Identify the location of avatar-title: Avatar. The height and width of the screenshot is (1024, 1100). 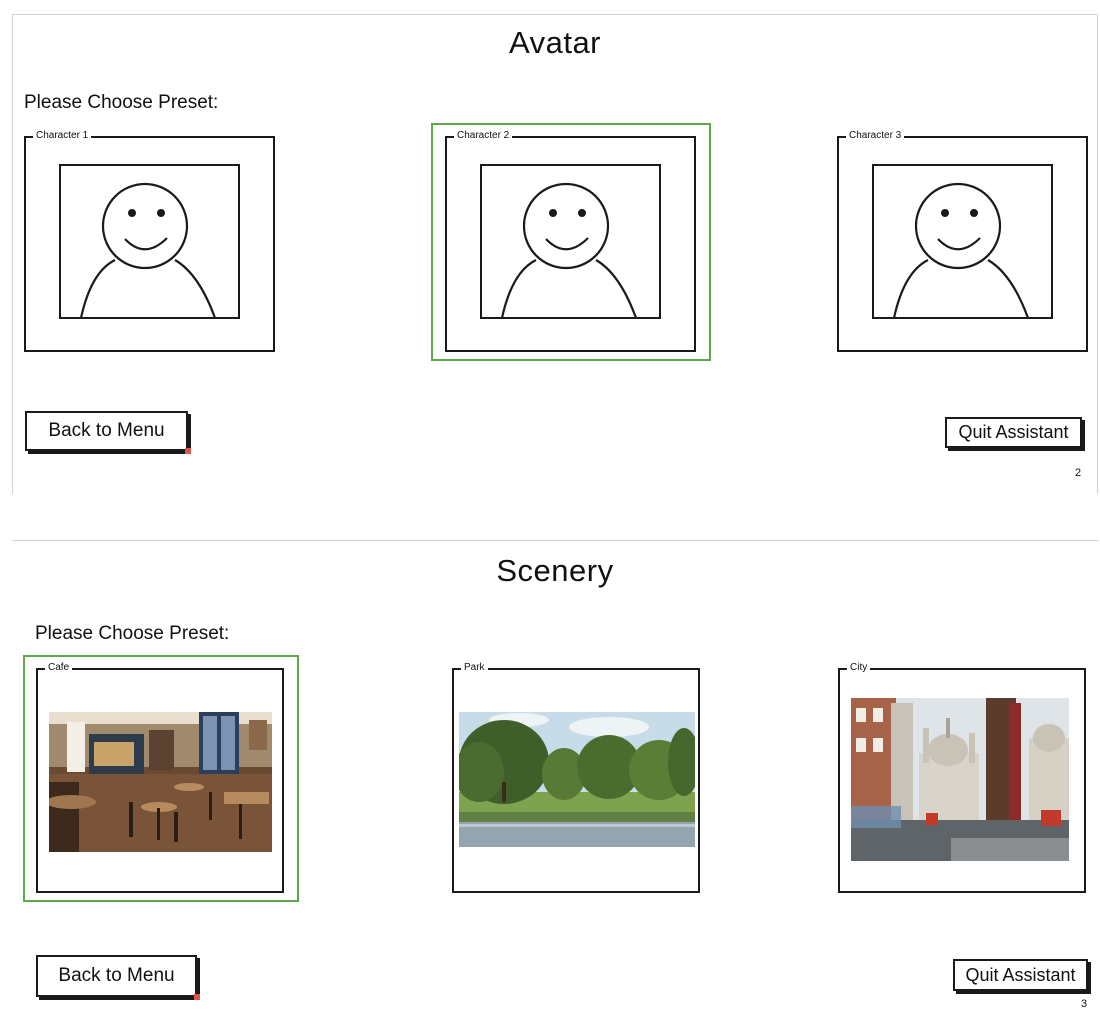
(555, 42).